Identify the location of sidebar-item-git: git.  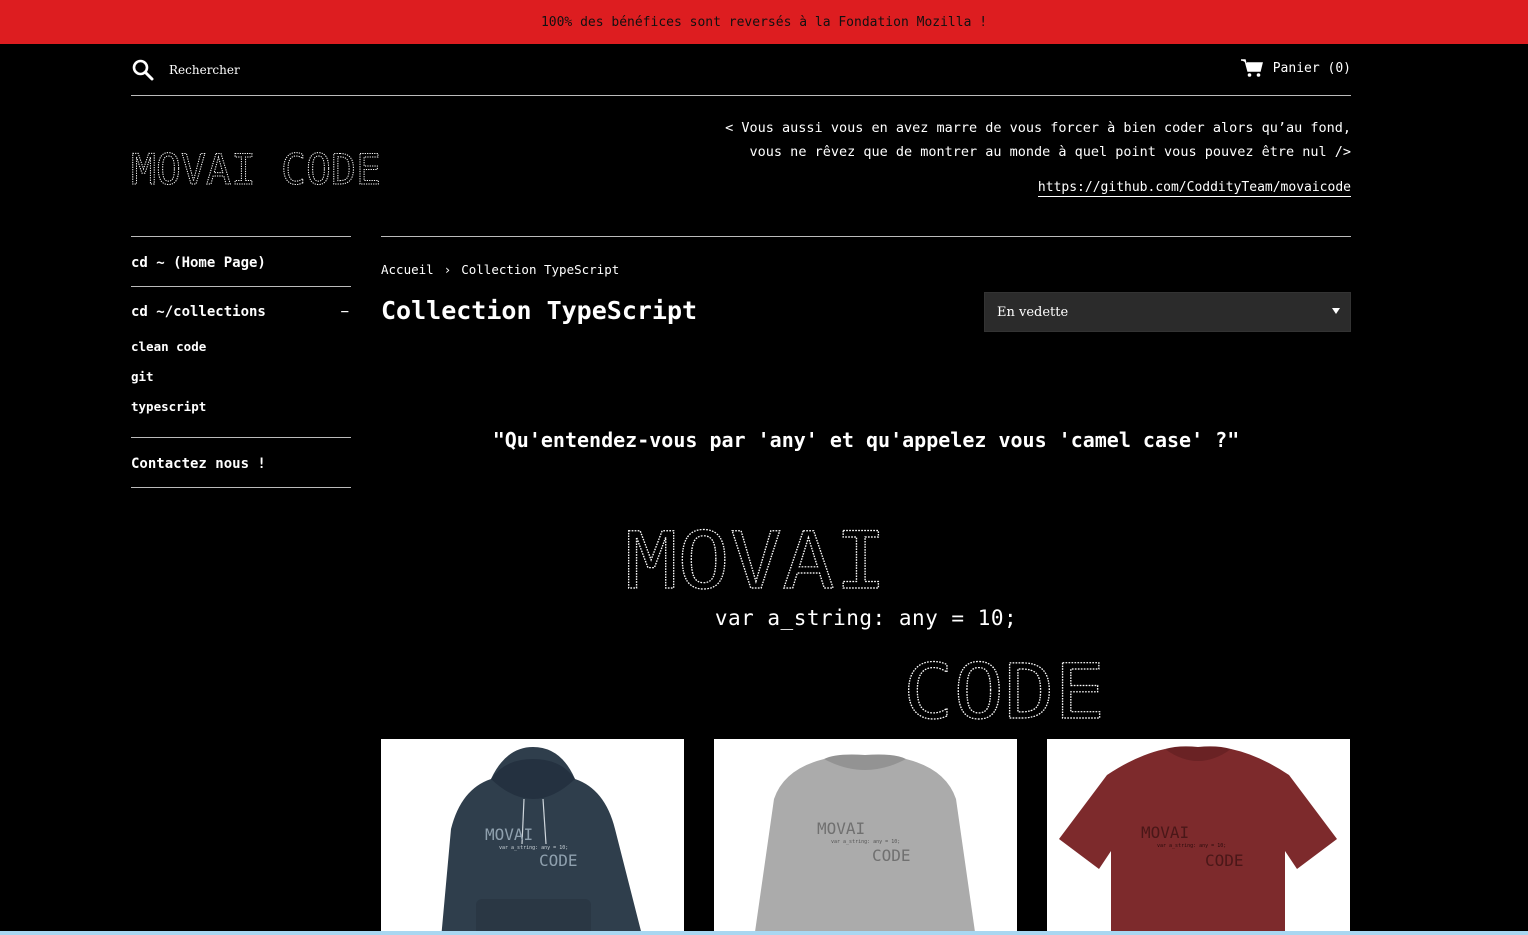
(241, 377).